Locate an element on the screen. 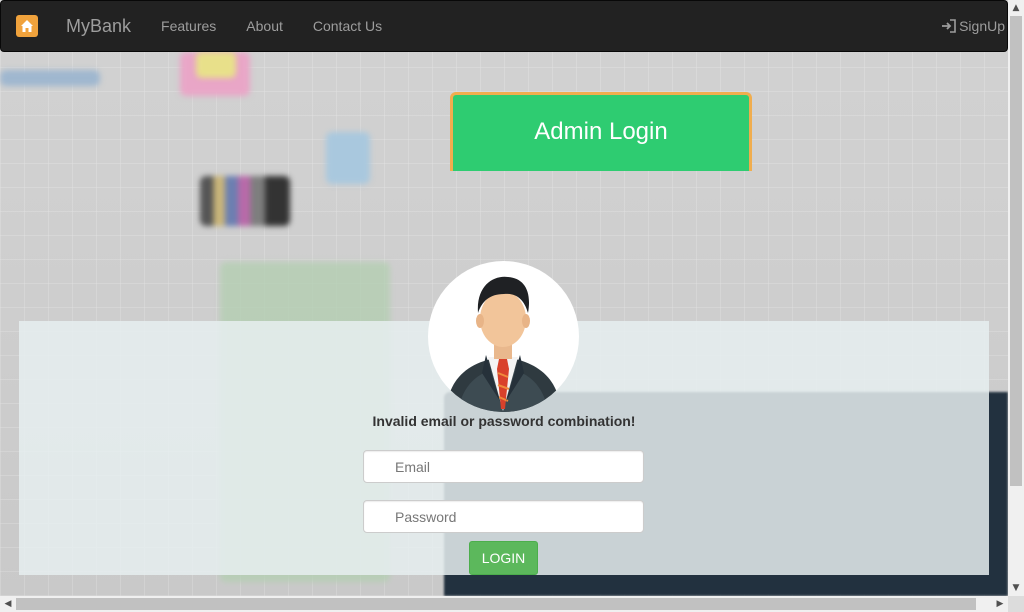 This screenshot has height=612, width=1024. horizontal-scrollbar: ◀ ▶ is located at coordinates (504, 604).